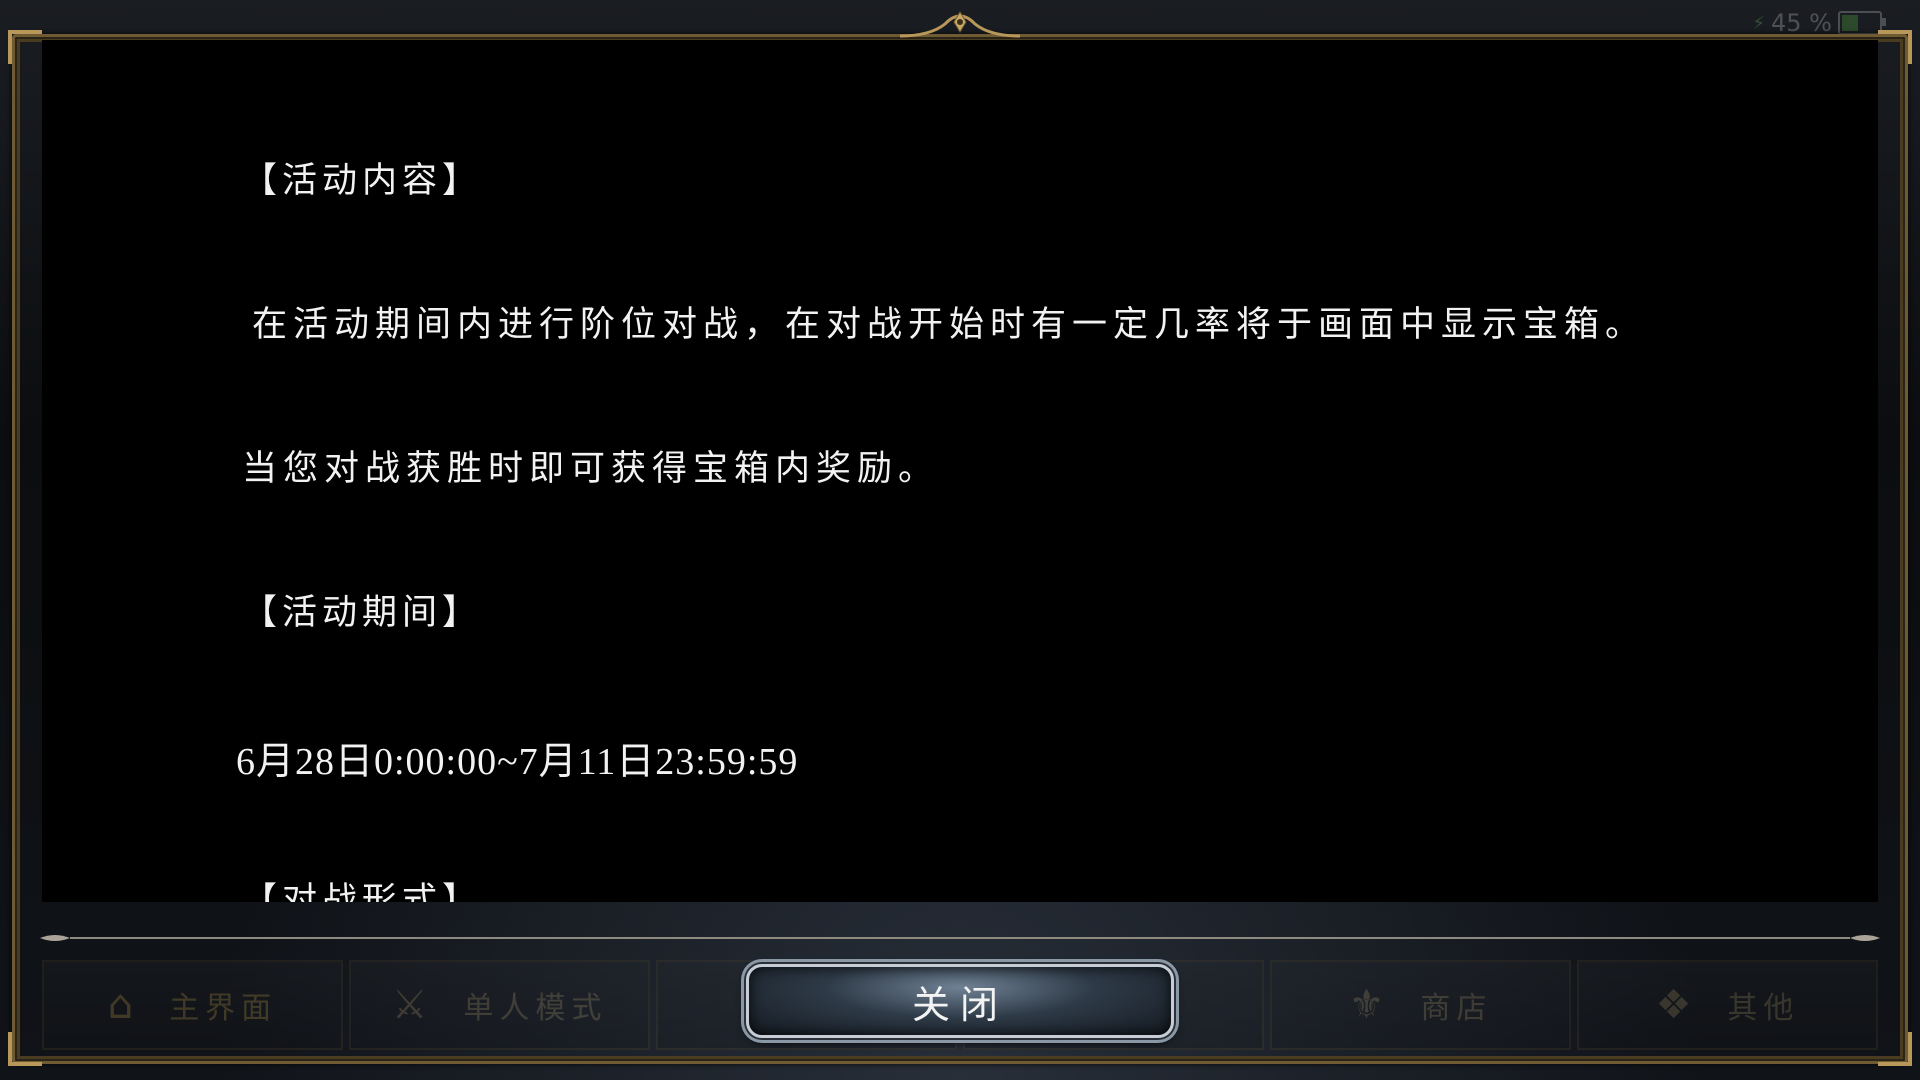  I want to click on frame-crest-ornament, so click(960, 24).